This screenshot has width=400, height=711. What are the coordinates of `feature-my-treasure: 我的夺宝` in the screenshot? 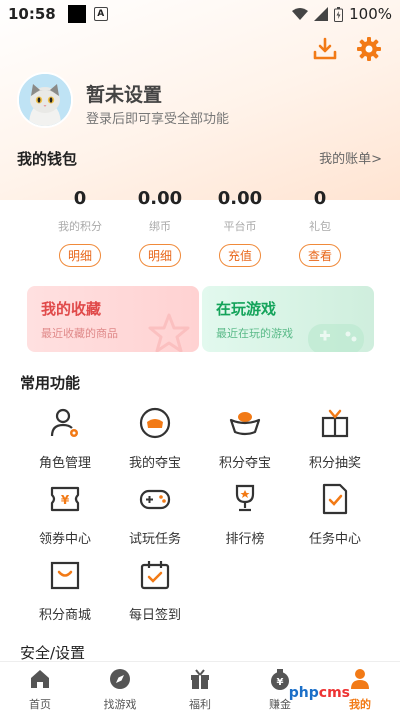 It's located at (155, 438).